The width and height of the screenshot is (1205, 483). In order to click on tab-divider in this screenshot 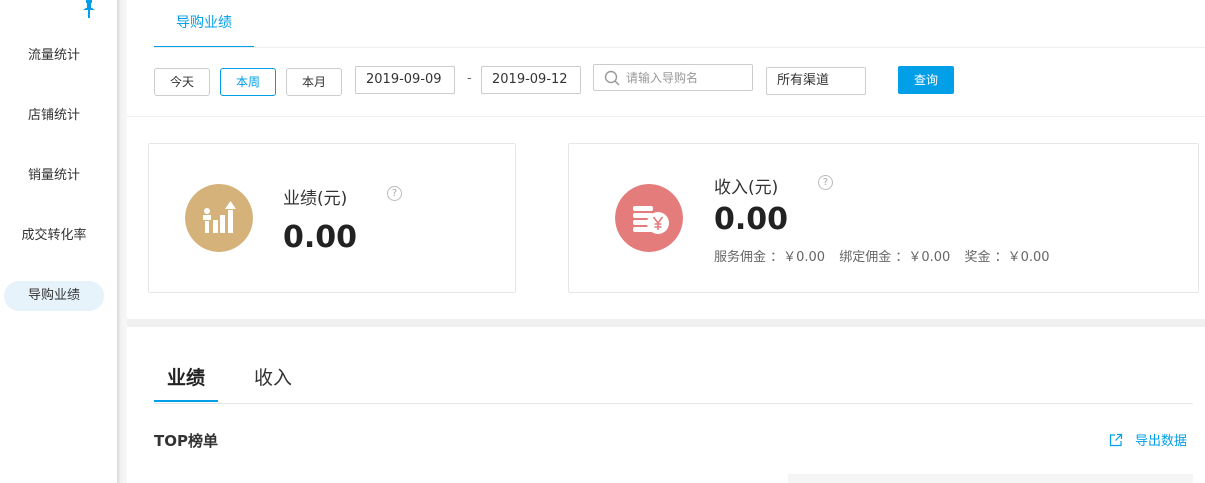, I will do `click(679, 47)`.